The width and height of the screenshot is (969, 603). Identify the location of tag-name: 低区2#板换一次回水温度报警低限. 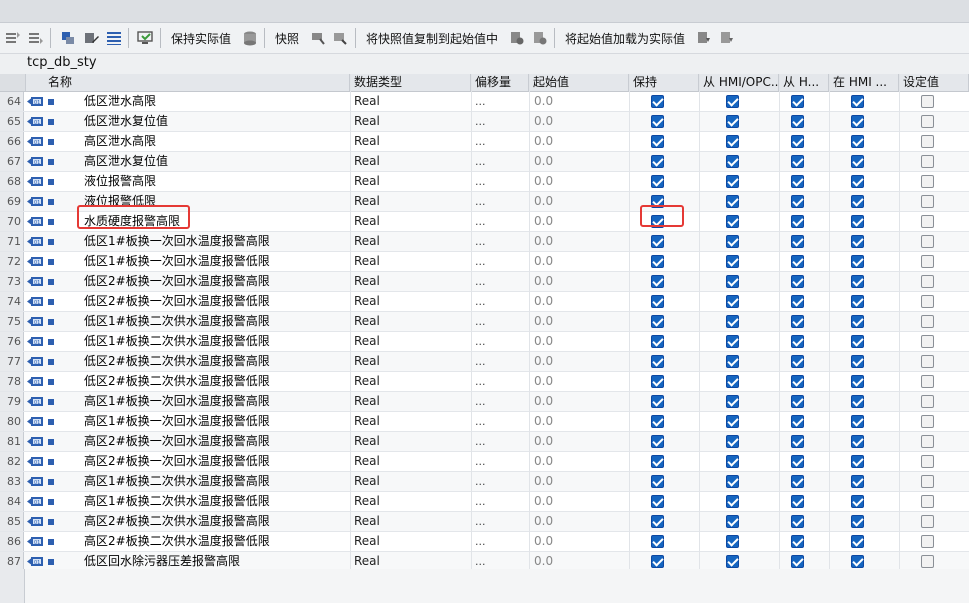
(216, 301).